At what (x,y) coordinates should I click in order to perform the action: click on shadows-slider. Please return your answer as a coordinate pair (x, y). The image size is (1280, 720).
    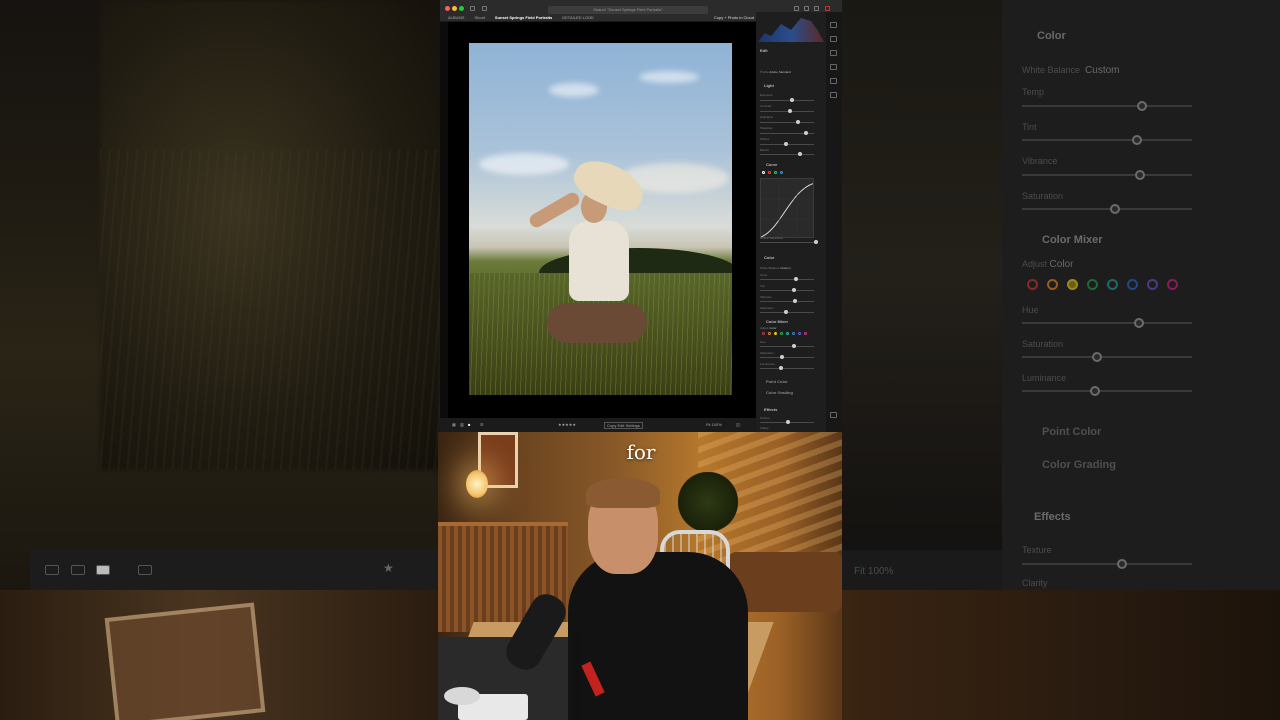
    Looking at the image, I should click on (787, 133).